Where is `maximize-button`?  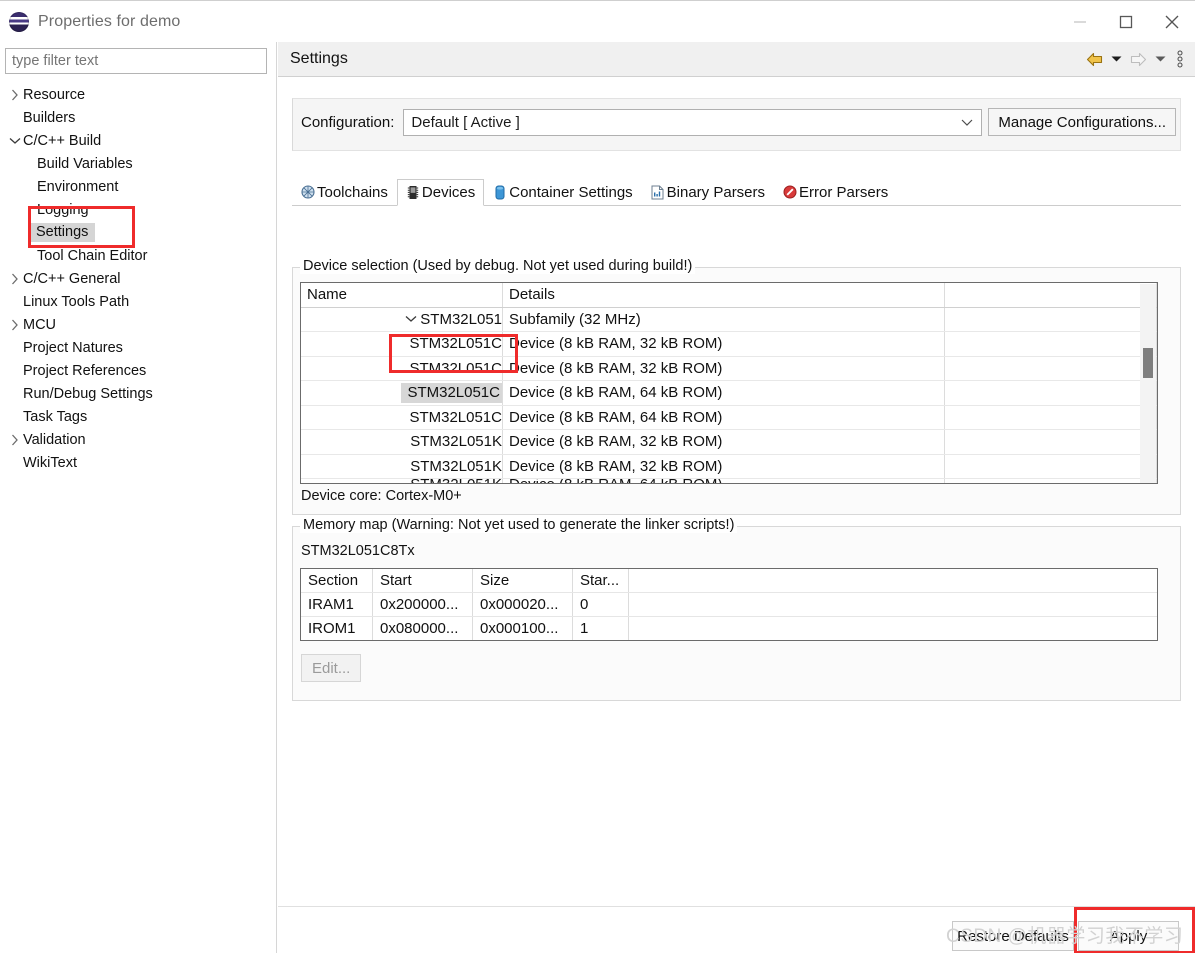
maximize-button is located at coordinates (1126, 21).